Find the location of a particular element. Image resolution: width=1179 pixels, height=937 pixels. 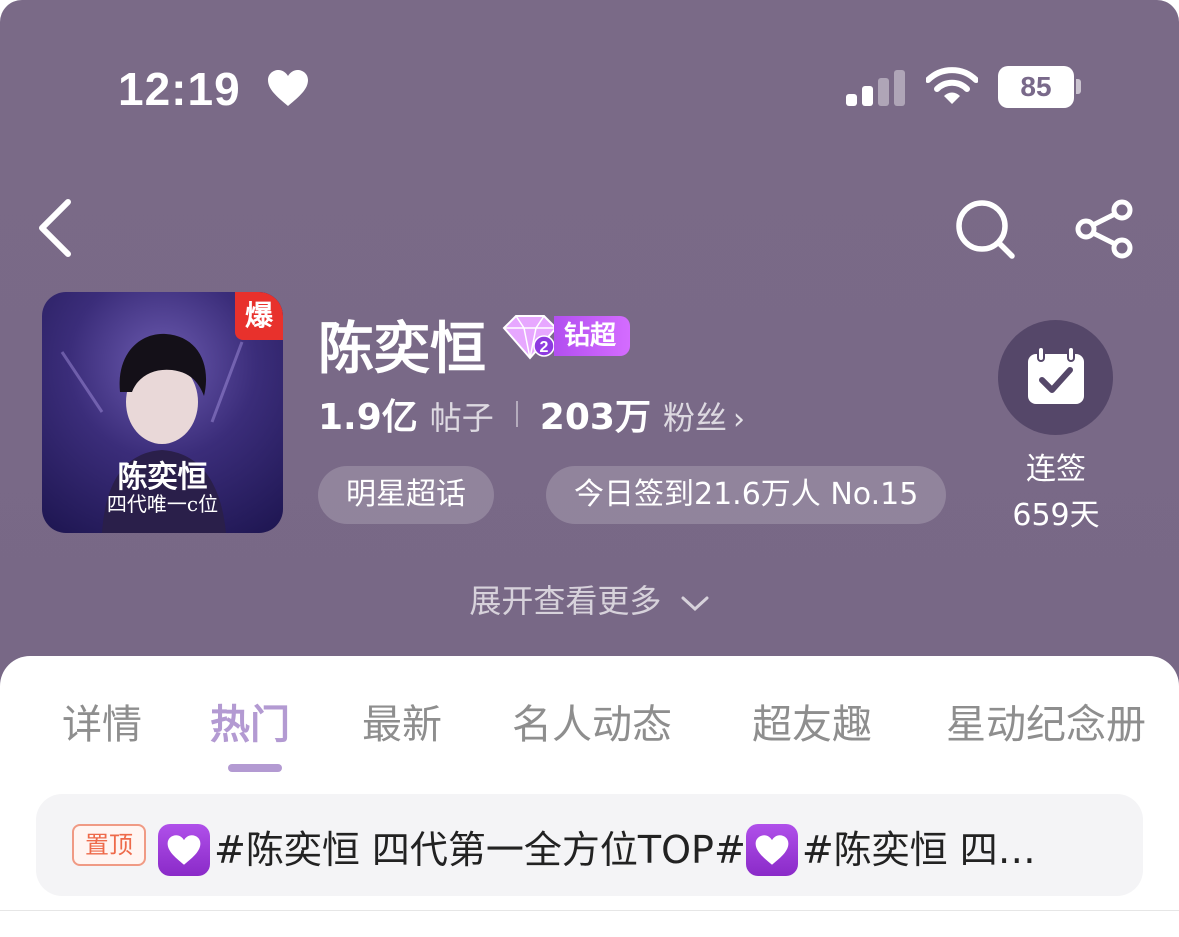

topic-title: 陈奕恒 is located at coordinates (402, 349).